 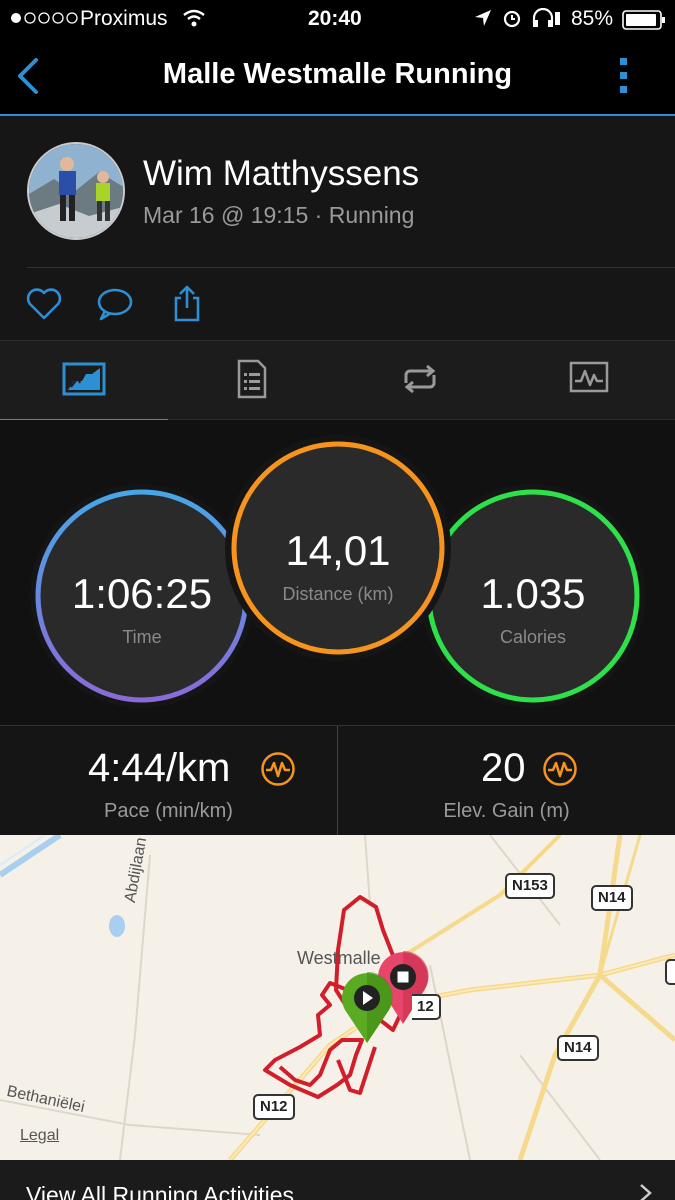 I want to click on tab-details, so click(x=252, y=381).